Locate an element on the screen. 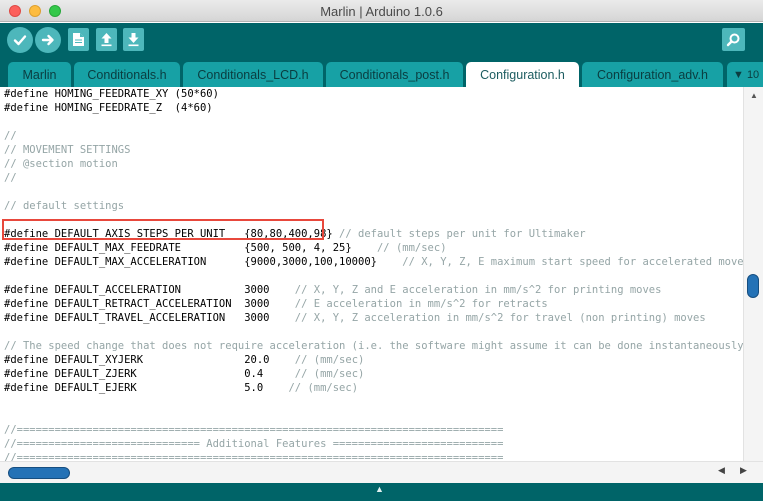 This screenshot has height=501, width=763. window-titlebar: Marlin | Arduino 1.0.6 is located at coordinates (381, 11).